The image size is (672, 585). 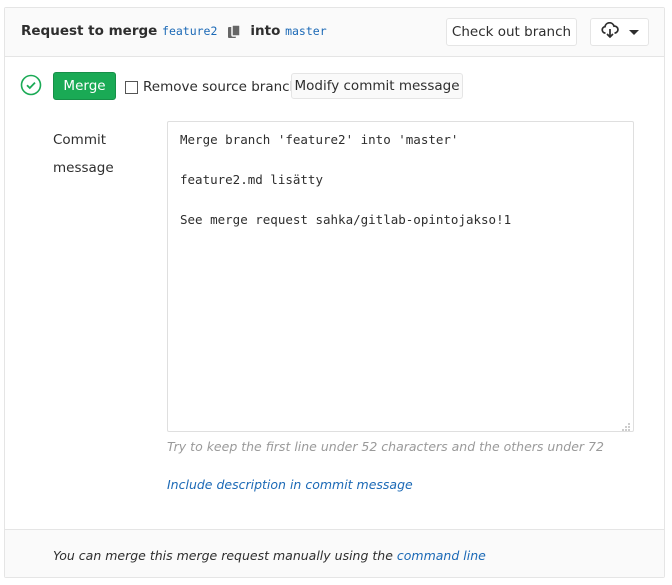 What do you see at coordinates (609, 31) in the screenshot?
I see `cloud-download-icon` at bounding box center [609, 31].